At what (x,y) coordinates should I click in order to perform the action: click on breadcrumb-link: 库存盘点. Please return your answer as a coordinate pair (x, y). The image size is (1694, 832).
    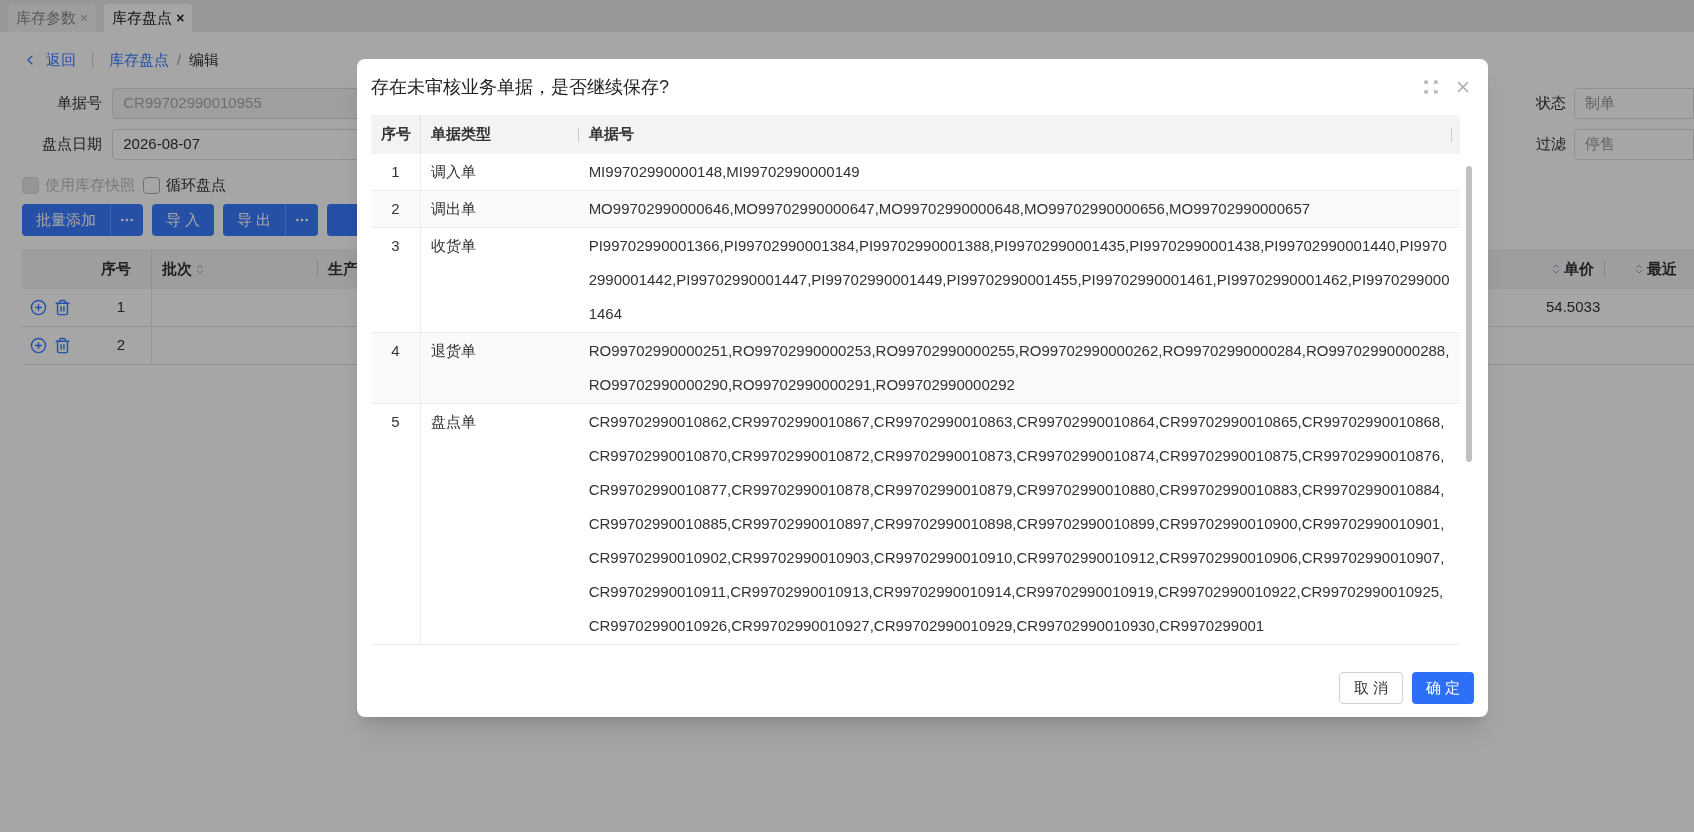
    Looking at the image, I should click on (139, 60).